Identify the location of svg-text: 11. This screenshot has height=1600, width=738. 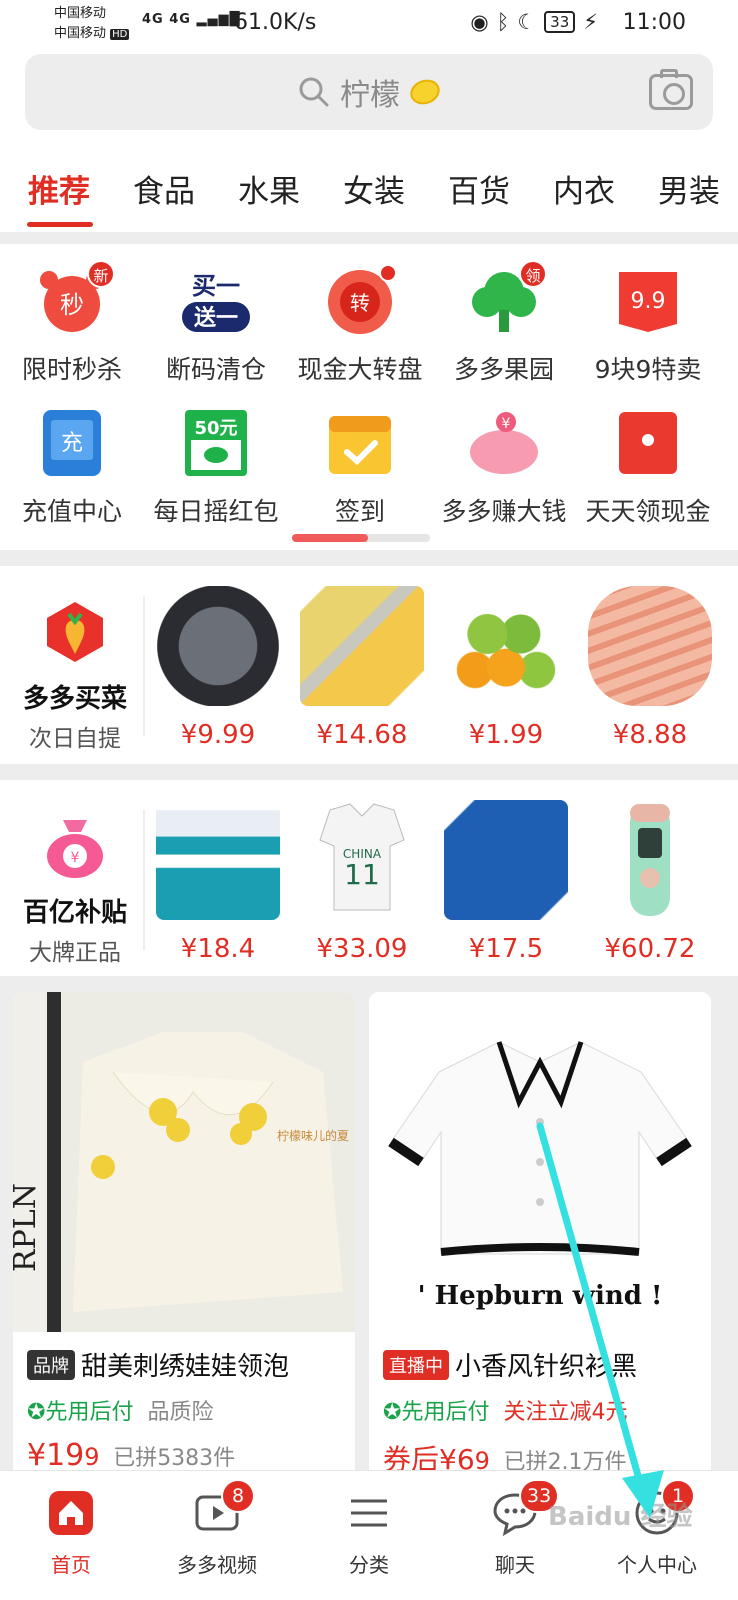
(362, 874).